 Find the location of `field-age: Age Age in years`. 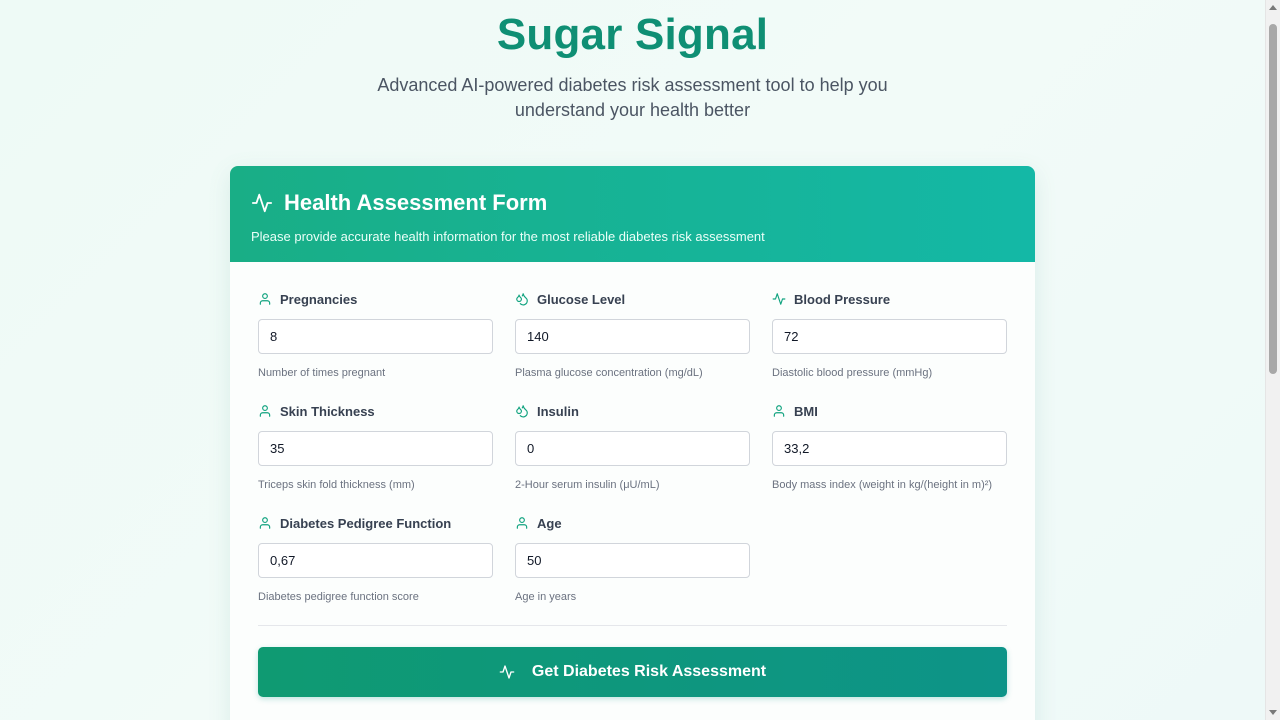

field-age: Age Age in years is located at coordinates (632, 570).